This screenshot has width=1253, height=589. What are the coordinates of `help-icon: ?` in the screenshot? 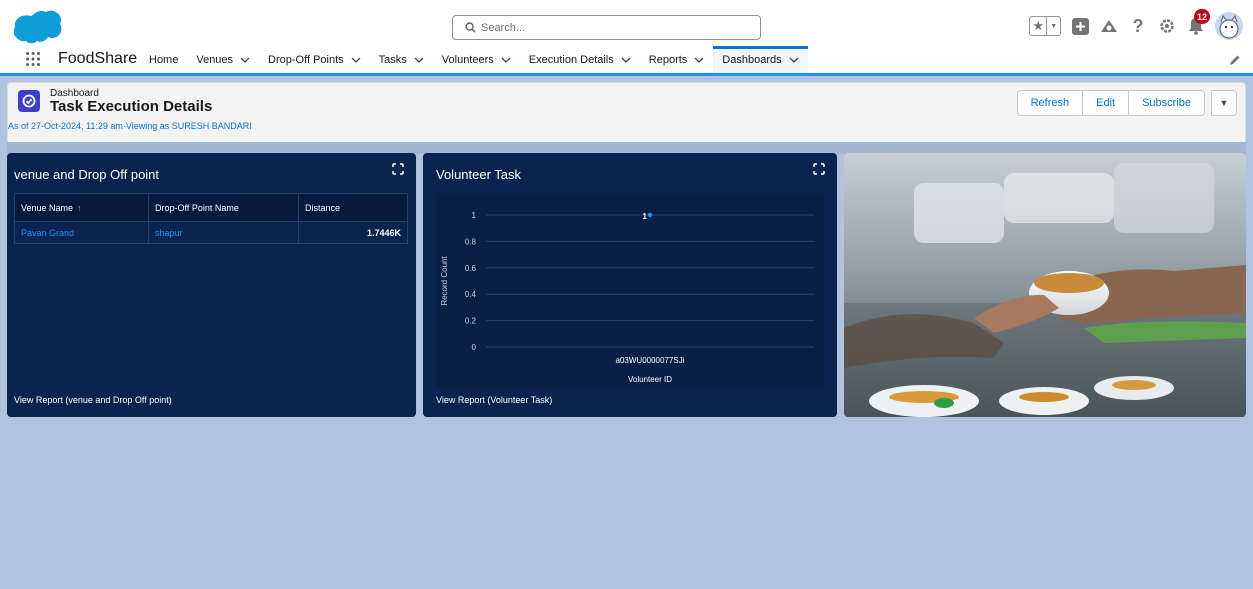 It's located at (1138, 26).